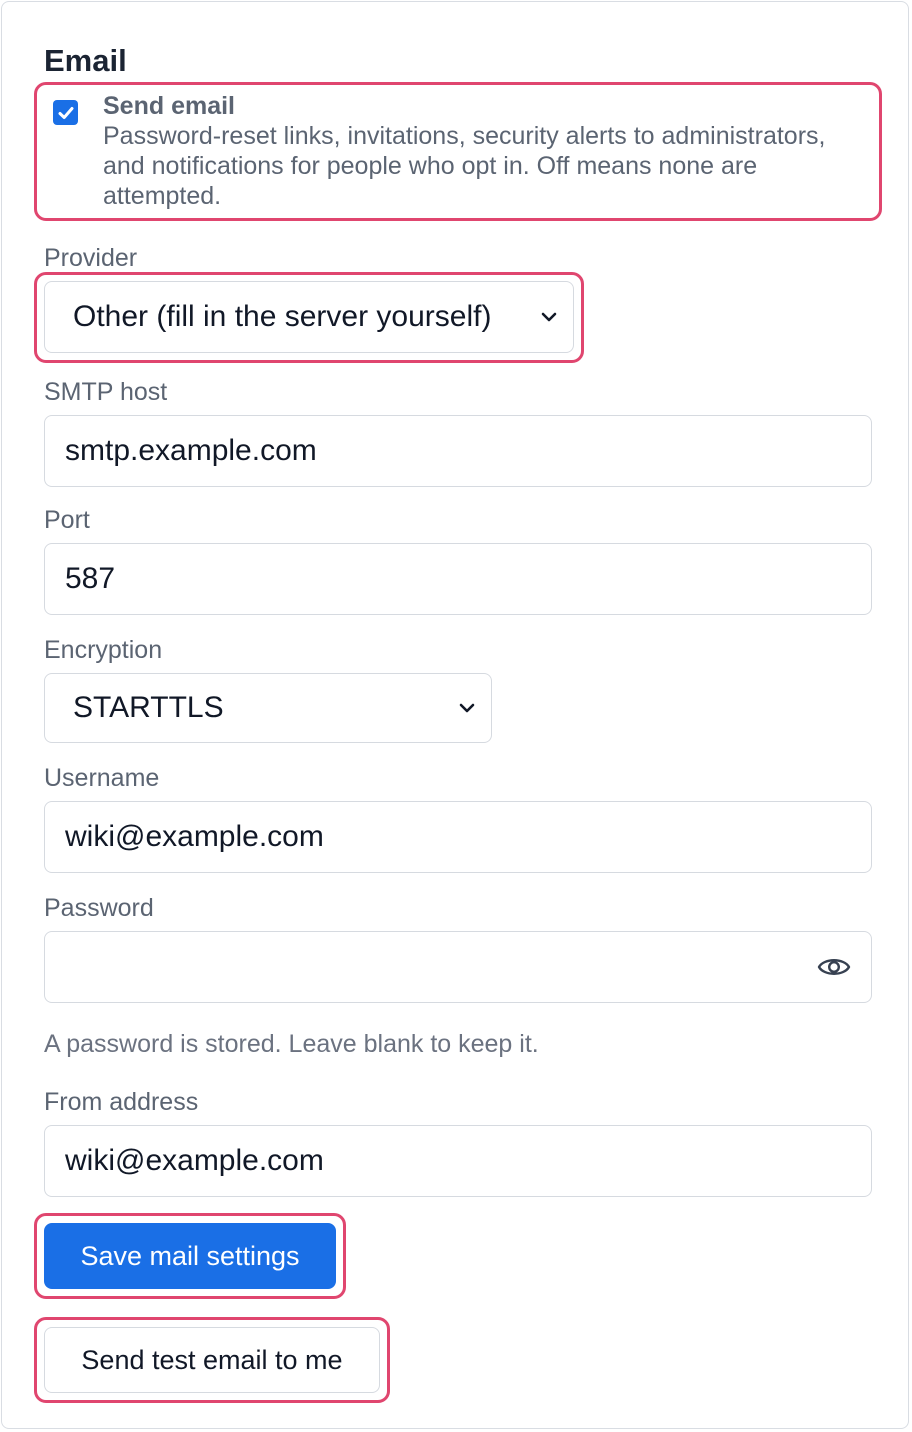 The height and width of the screenshot is (1432, 912). Describe the element at coordinates (148, 707) in the screenshot. I see `encryption-select-value: STARTTLS` at that location.